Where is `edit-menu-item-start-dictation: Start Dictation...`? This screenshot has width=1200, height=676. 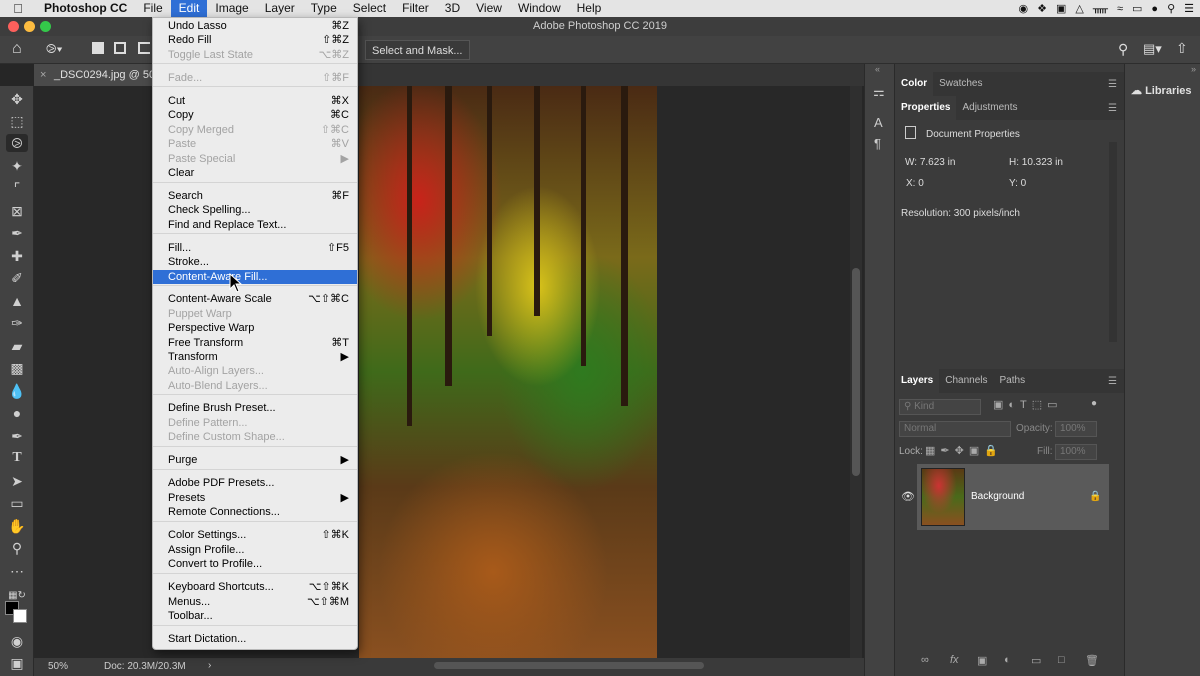
edit-menu-item-start-dictation: Start Dictation... is located at coordinates (255, 639).